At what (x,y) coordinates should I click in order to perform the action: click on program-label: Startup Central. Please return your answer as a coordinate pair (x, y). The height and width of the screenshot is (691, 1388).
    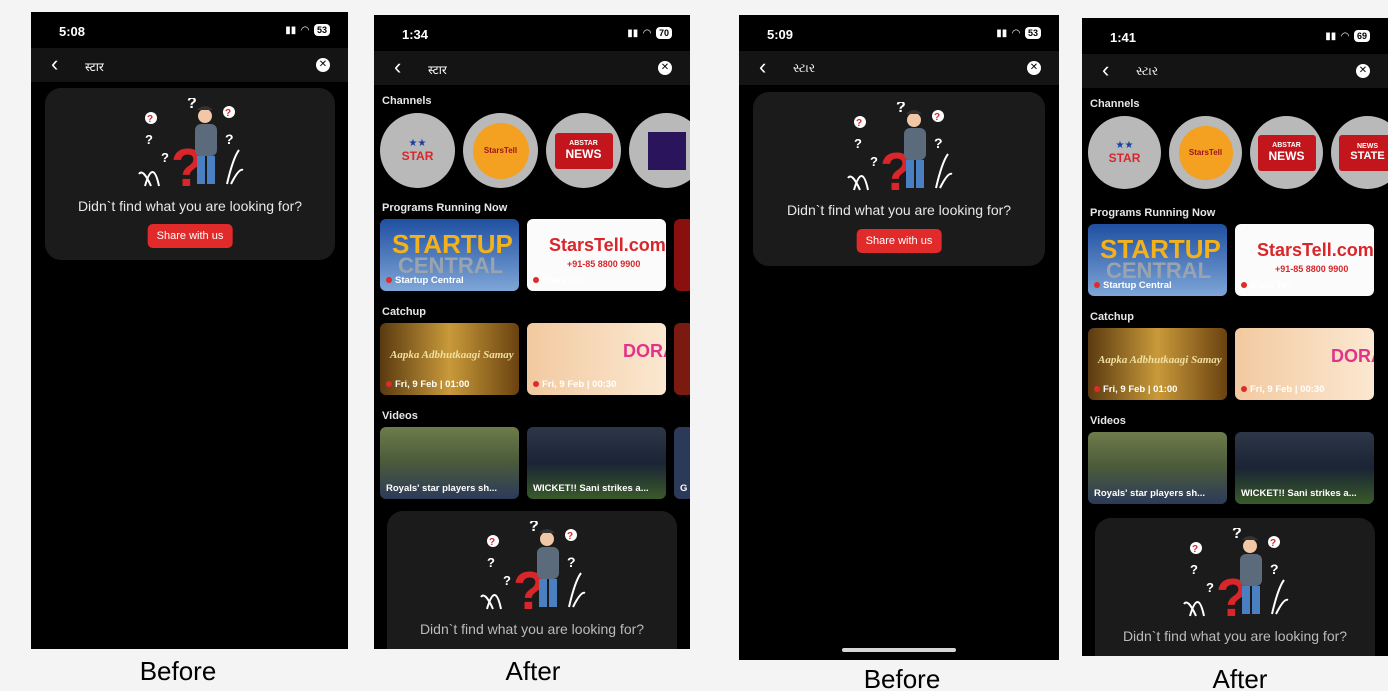
    Looking at the image, I should click on (1133, 285).